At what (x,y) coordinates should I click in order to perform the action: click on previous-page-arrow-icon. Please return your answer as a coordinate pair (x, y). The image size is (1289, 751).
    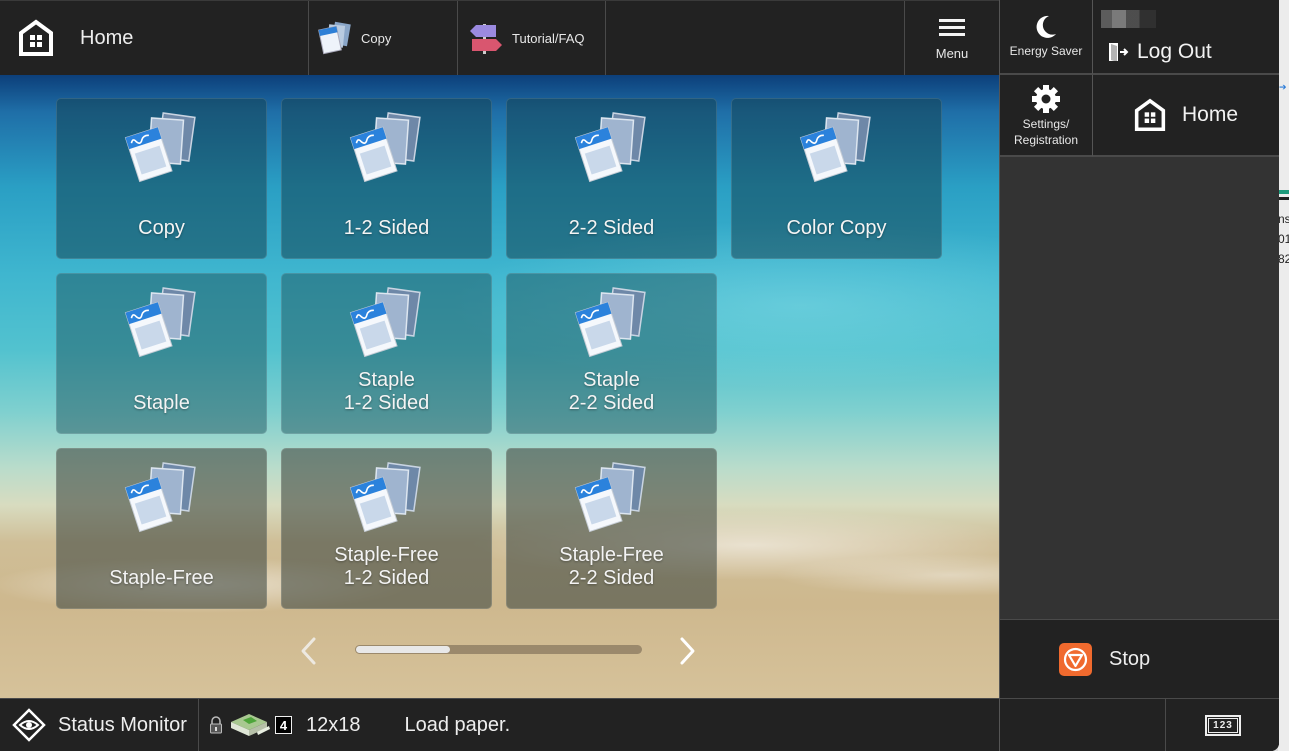
    Looking at the image, I should click on (309, 651).